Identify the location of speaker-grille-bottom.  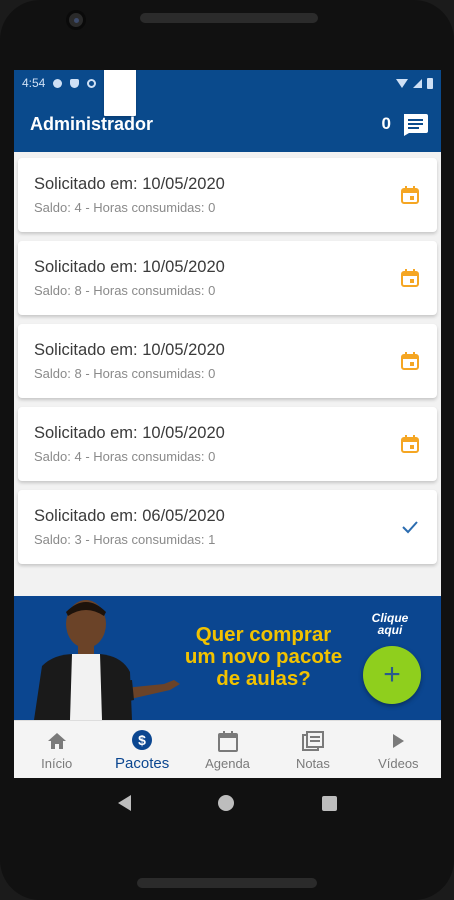
(227, 883).